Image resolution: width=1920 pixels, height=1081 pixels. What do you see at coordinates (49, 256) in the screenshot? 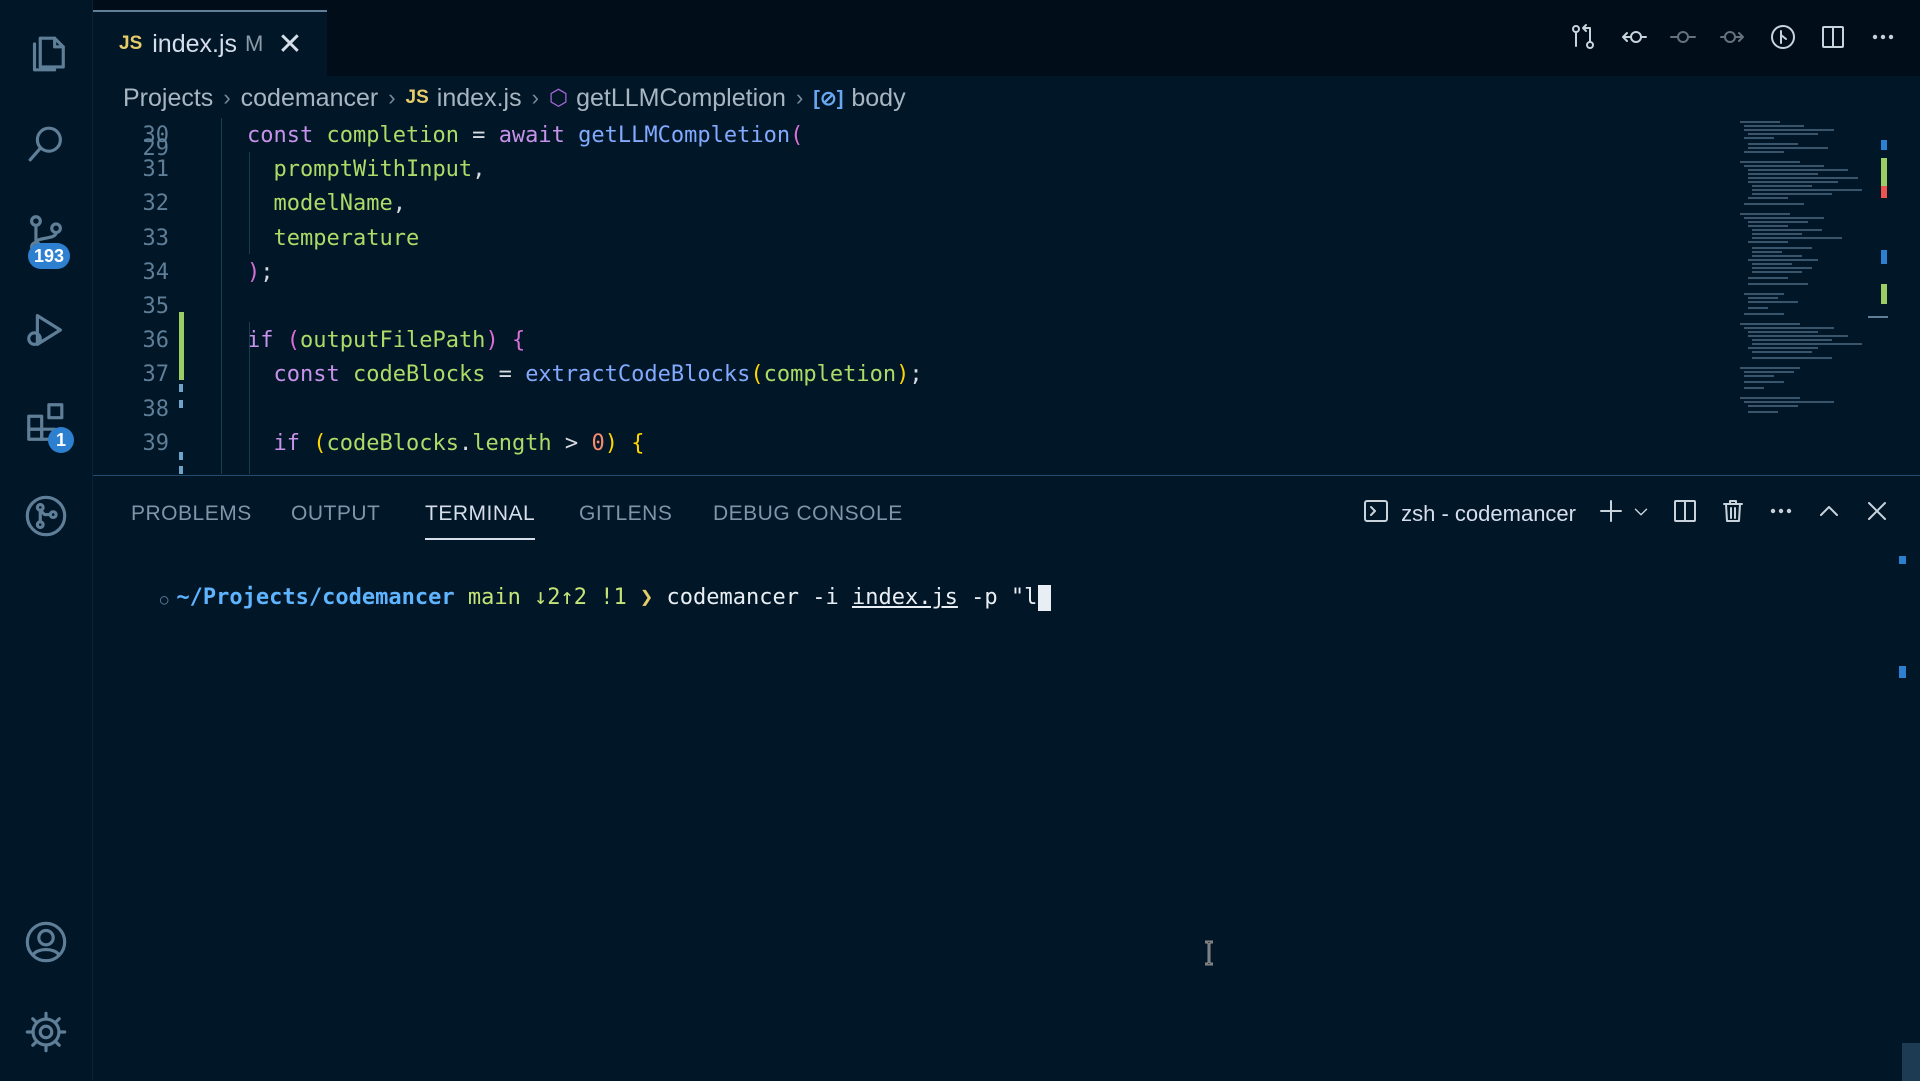
I see `scm-count-badge: 193` at bounding box center [49, 256].